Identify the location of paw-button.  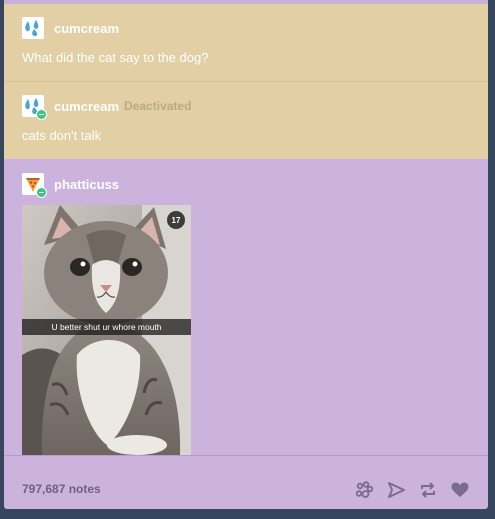
(364, 490).